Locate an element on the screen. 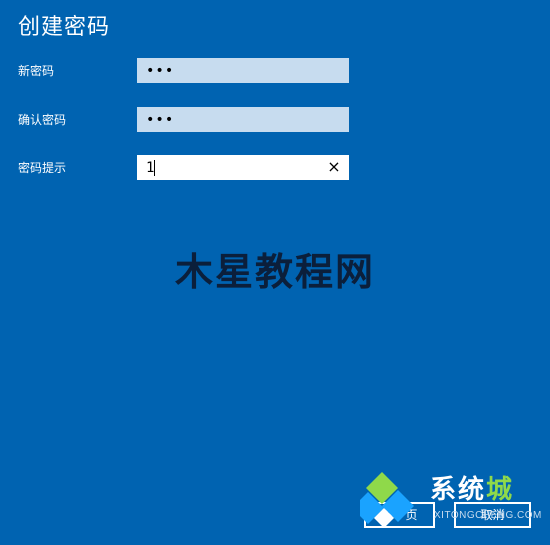 The height and width of the screenshot is (545, 550). logo-wordmark-main: 系统 is located at coordinates (458, 490).